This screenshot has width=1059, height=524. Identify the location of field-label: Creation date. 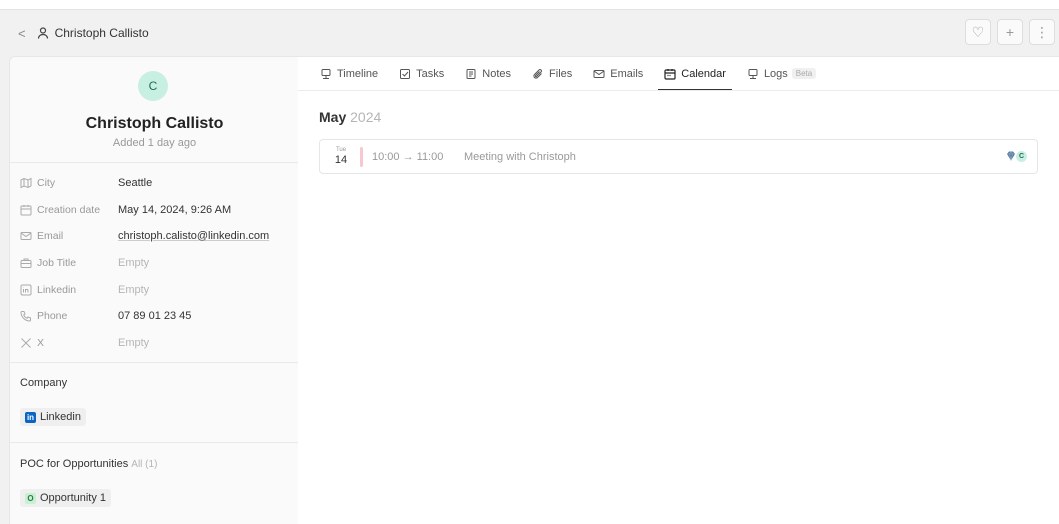
(69, 210).